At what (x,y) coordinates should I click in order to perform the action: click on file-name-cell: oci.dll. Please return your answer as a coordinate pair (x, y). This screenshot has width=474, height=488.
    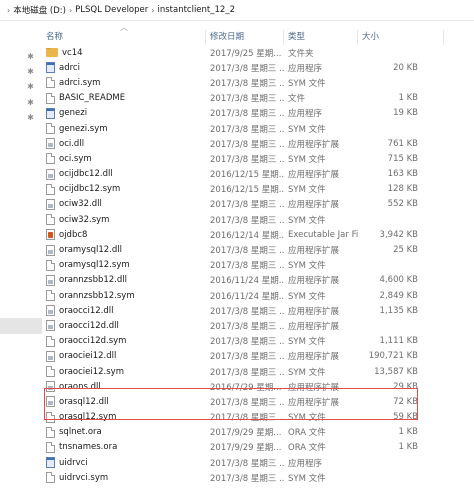
    Looking at the image, I should click on (124, 144).